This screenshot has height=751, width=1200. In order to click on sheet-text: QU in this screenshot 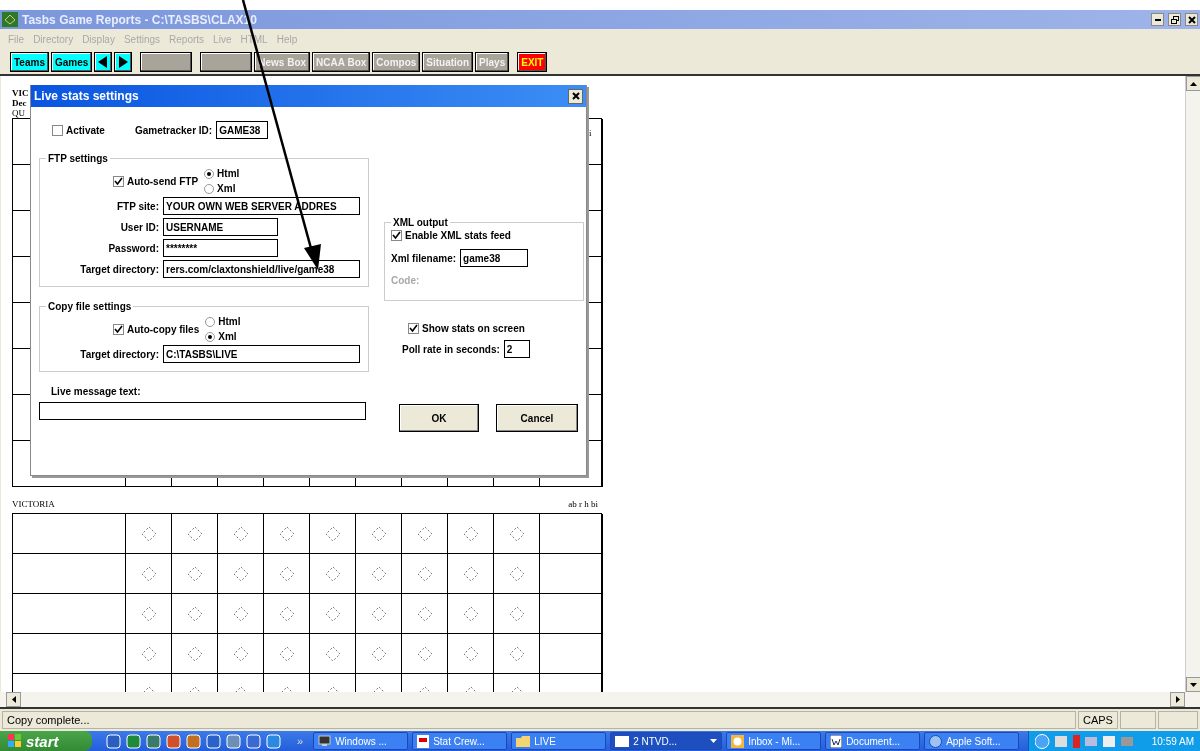, I will do `click(18, 113)`.